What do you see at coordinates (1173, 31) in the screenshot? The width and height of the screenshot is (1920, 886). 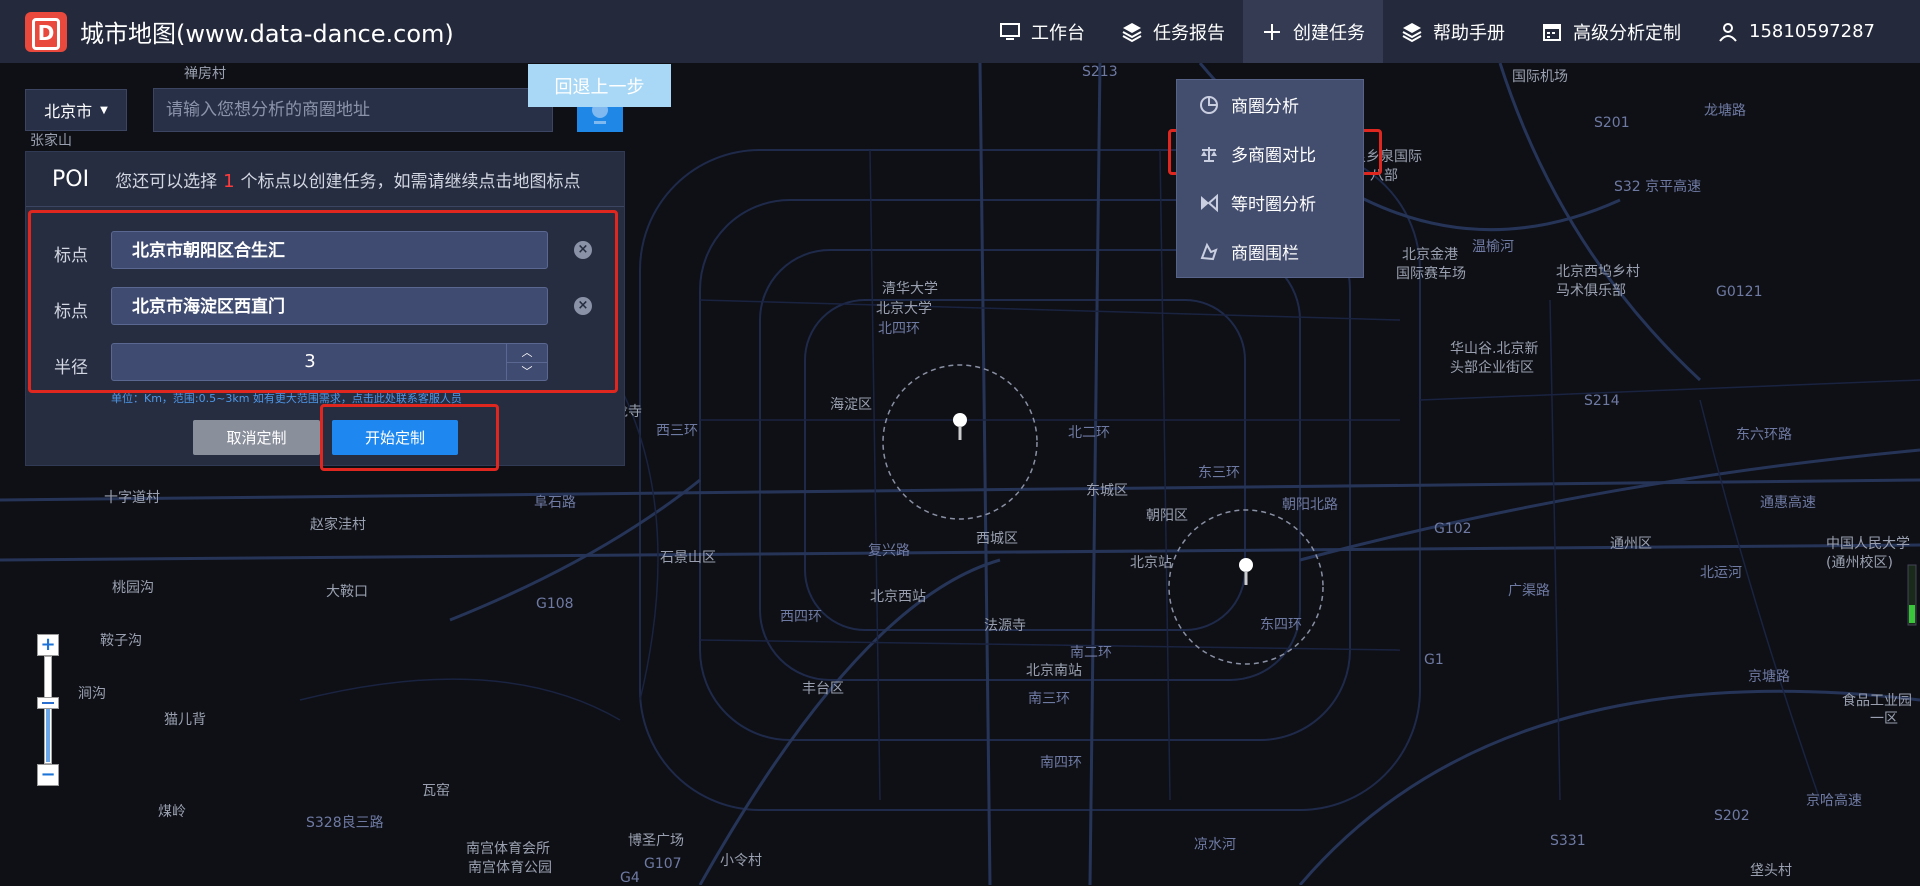 I see `nav-task-report: 任务报告` at bounding box center [1173, 31].